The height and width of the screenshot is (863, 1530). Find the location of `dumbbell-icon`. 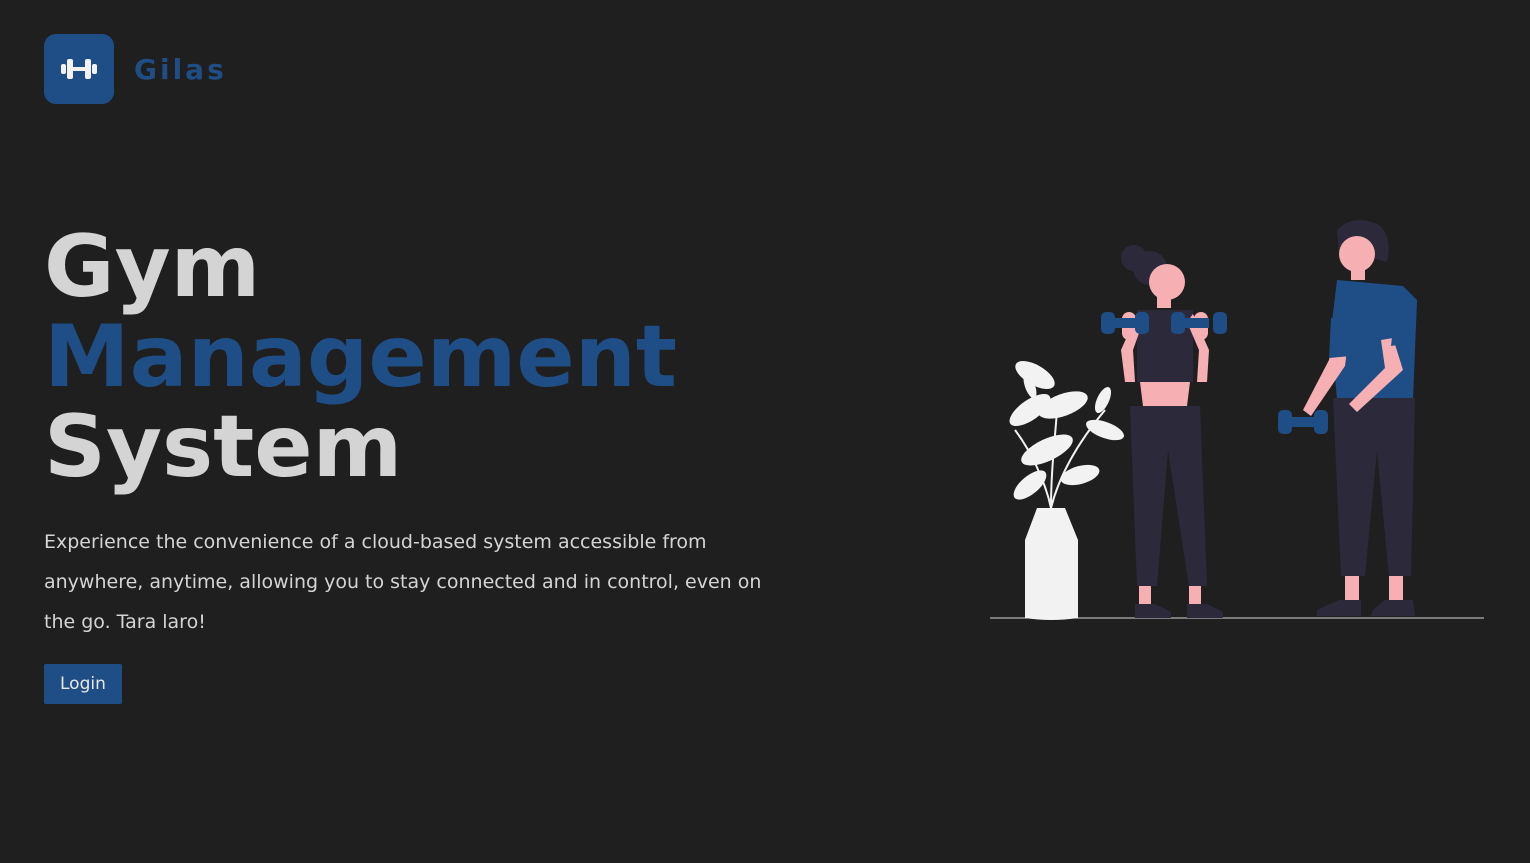

dumbbell-icon is located at coordinates (79, 69).